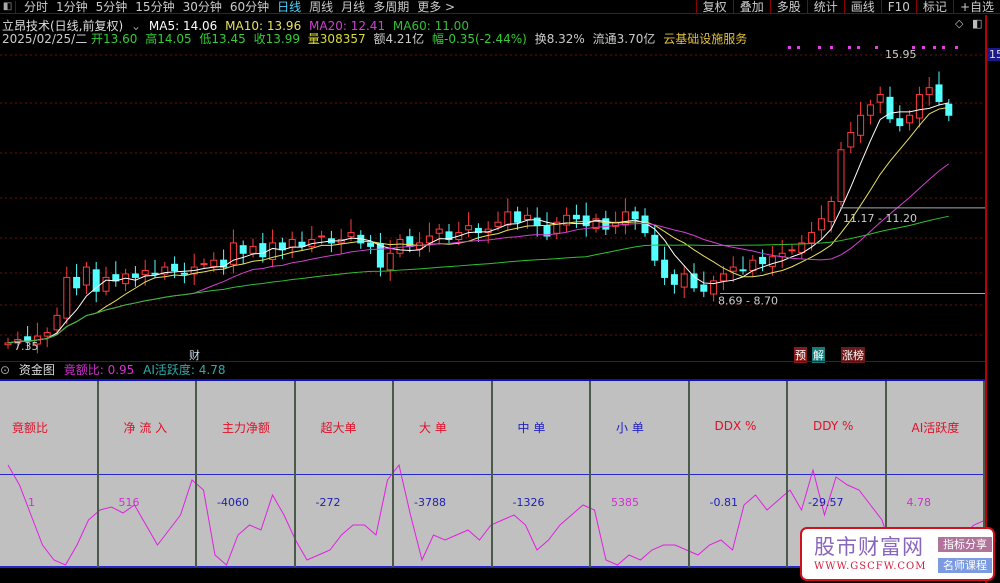 The image size is (1000, 583). Describe the element at coordinates (901, 54) in the screenshot. I see `price-annotation: 15.95` at that location.